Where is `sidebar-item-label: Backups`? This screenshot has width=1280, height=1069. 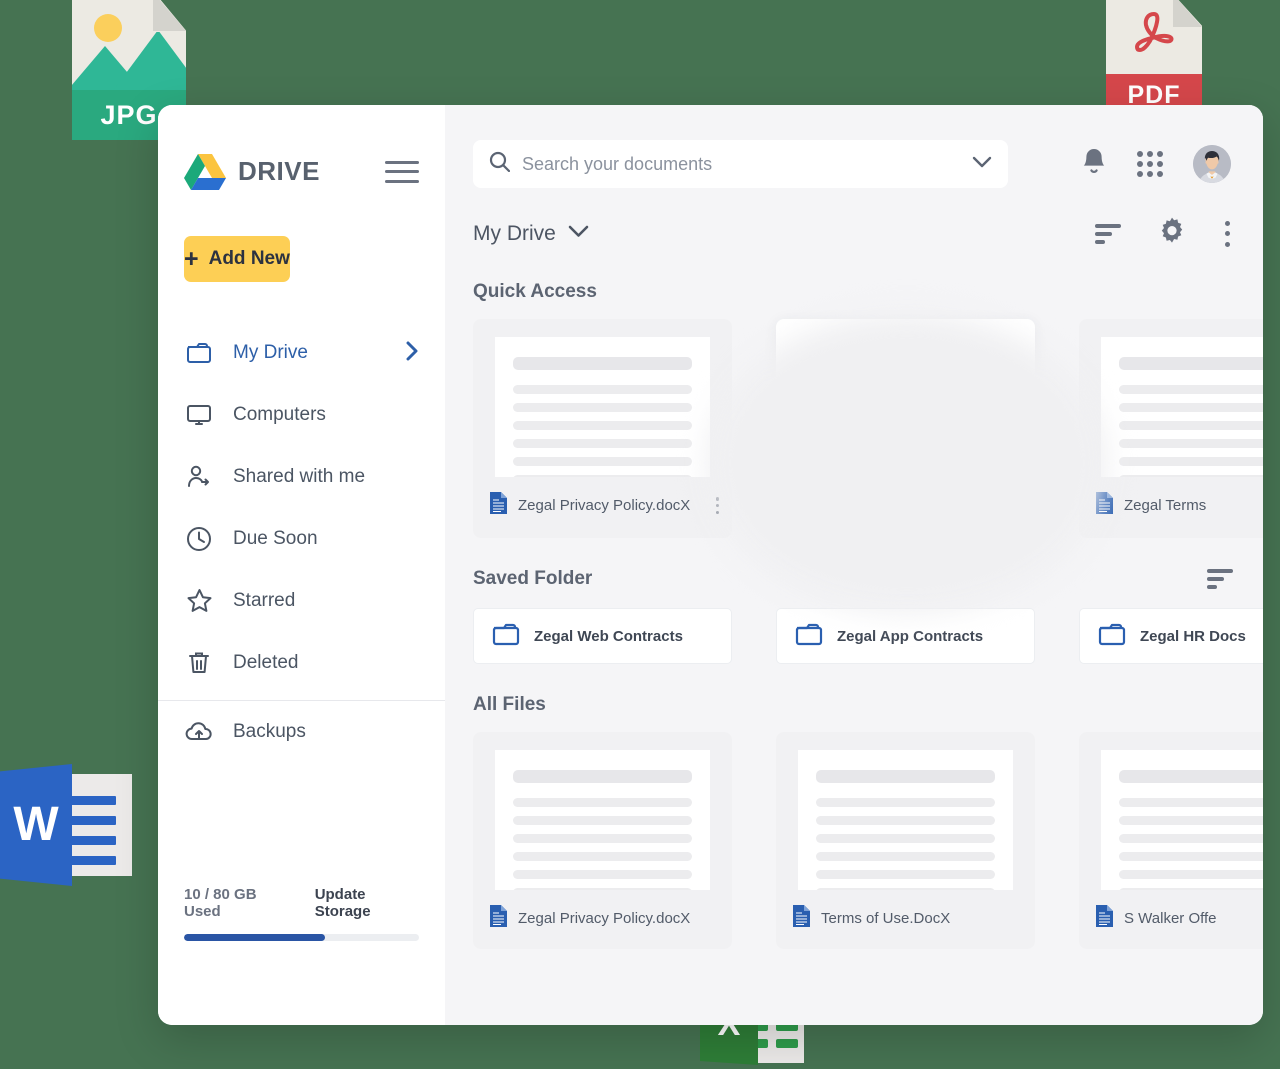
sidebar-item-label: Backups is located at coordinates (269, 731).